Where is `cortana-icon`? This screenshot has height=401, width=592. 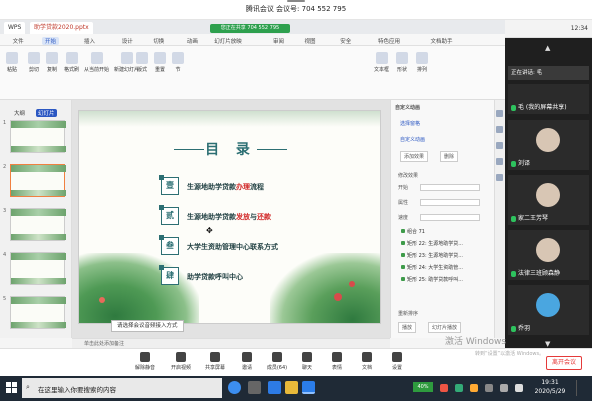 cortana-icon is located at coordinates (234, 387).